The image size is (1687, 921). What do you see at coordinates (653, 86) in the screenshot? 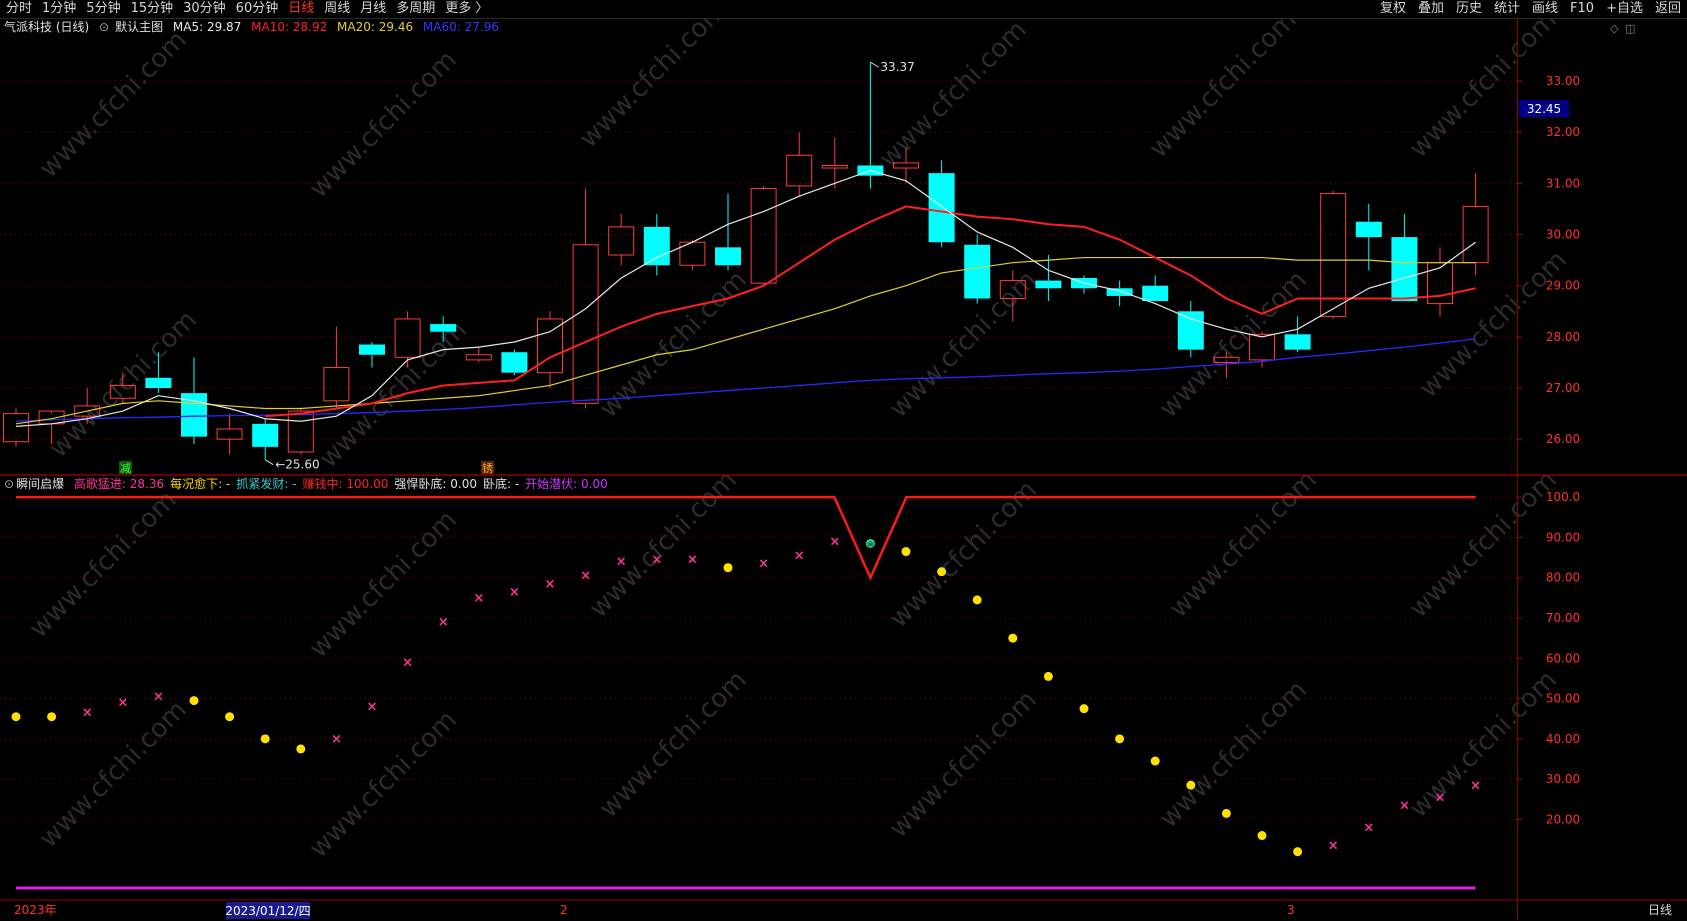
I see `watermark-2: www.cfchi.com` at bounding box center [653, 86].